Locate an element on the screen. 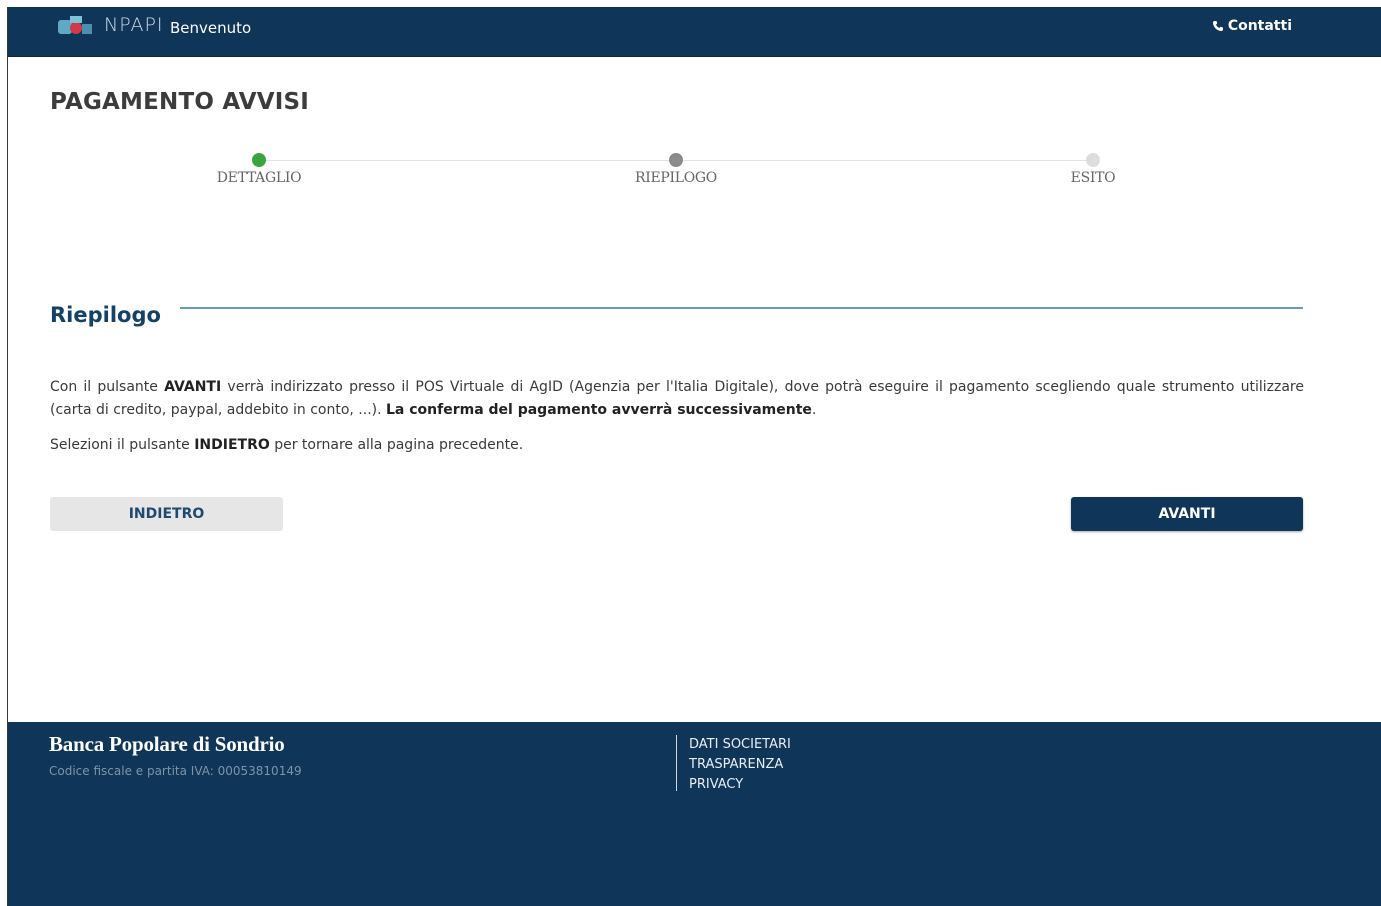  progress-stepper: DETTAGLIO RIEPILOGO ESITO is located at coordinates (694, 174).